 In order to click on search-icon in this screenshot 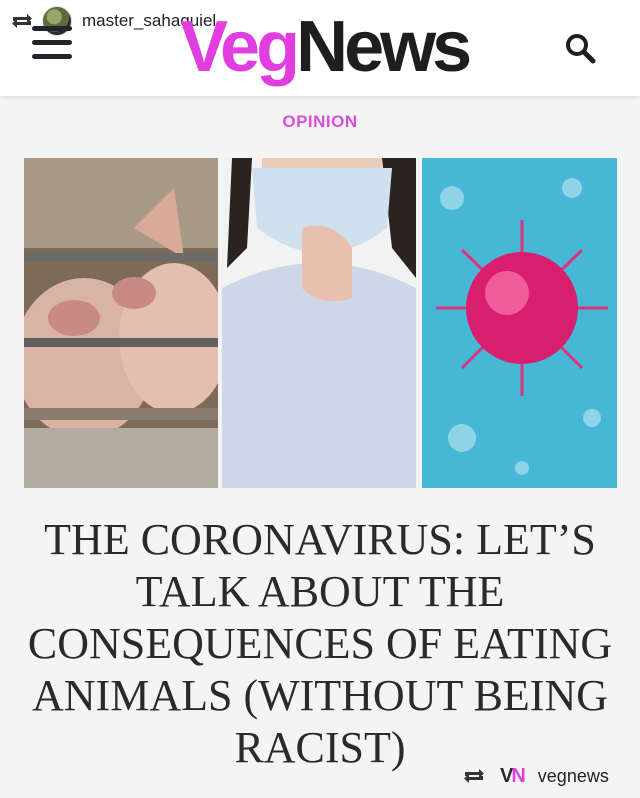, I will do `click(580, 48)`.